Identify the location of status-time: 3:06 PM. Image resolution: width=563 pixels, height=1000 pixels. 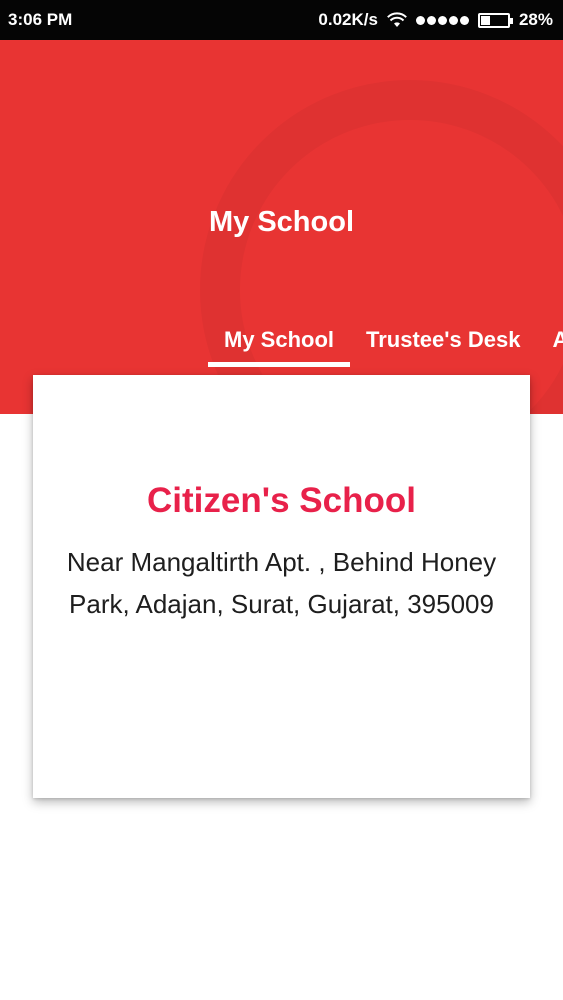
(40, 19).